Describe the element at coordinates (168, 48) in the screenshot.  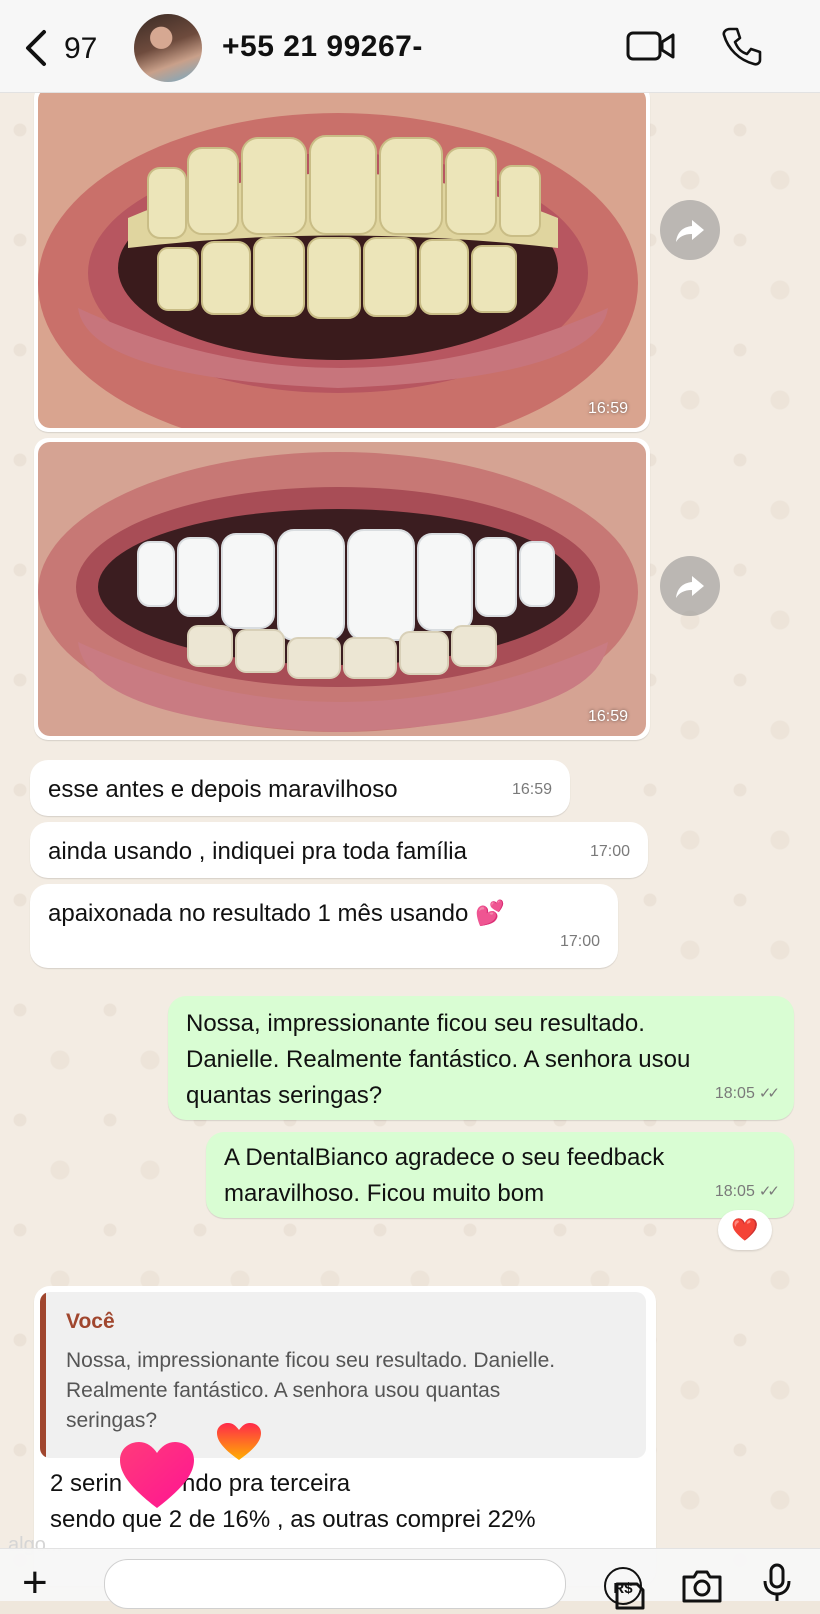
I see `avatar` at that location.